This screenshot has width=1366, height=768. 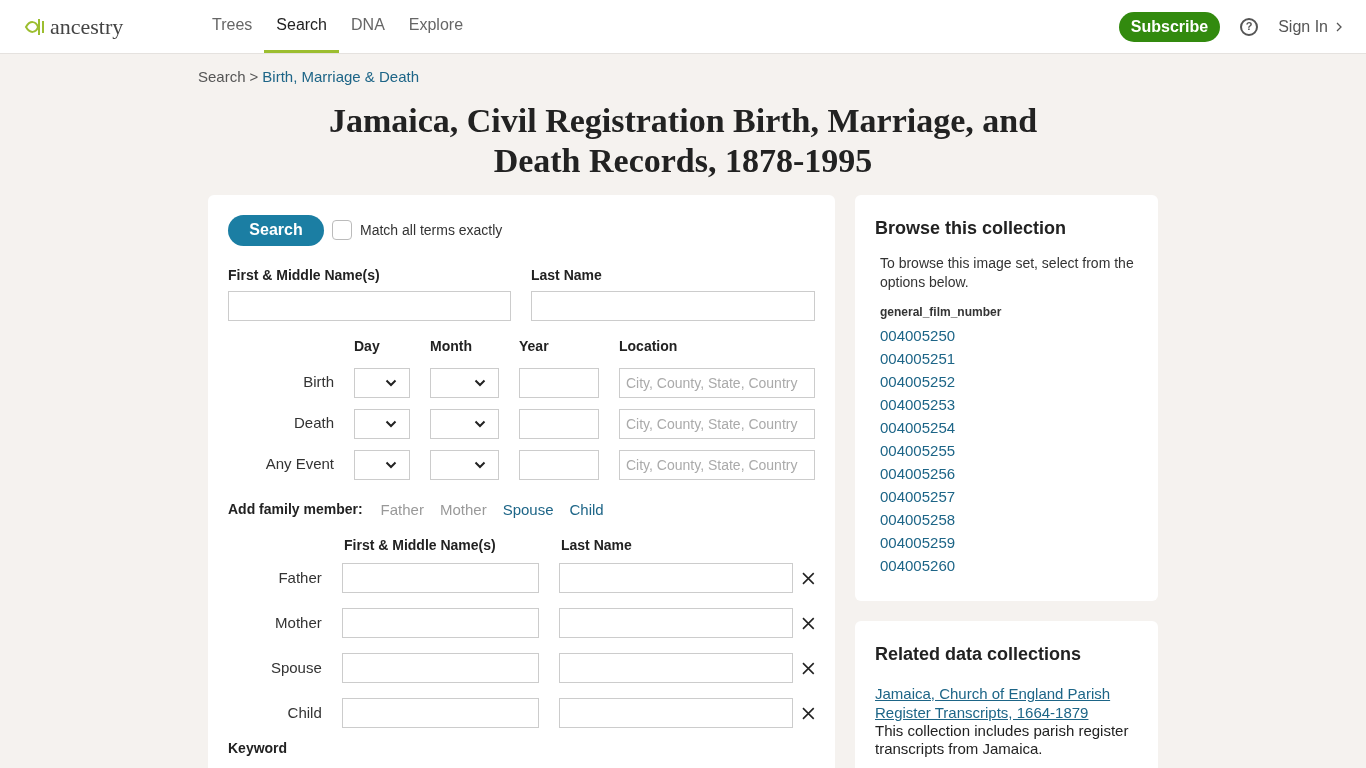 What do you see at coordinates (1009, 427) in the screenshot?
I see `film-number-link: 004005254` at bounding box center [1009, 427].